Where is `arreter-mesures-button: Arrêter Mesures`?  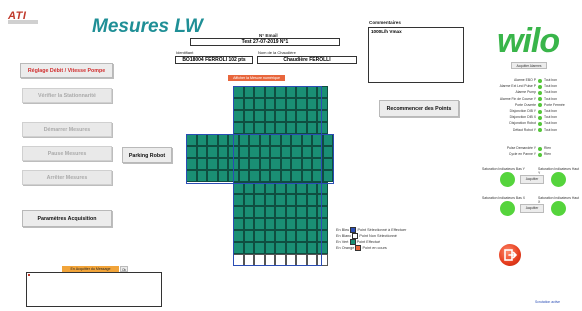
arreter-mesures-button: Arrêter Mesures is located at coordinates (67, 177).